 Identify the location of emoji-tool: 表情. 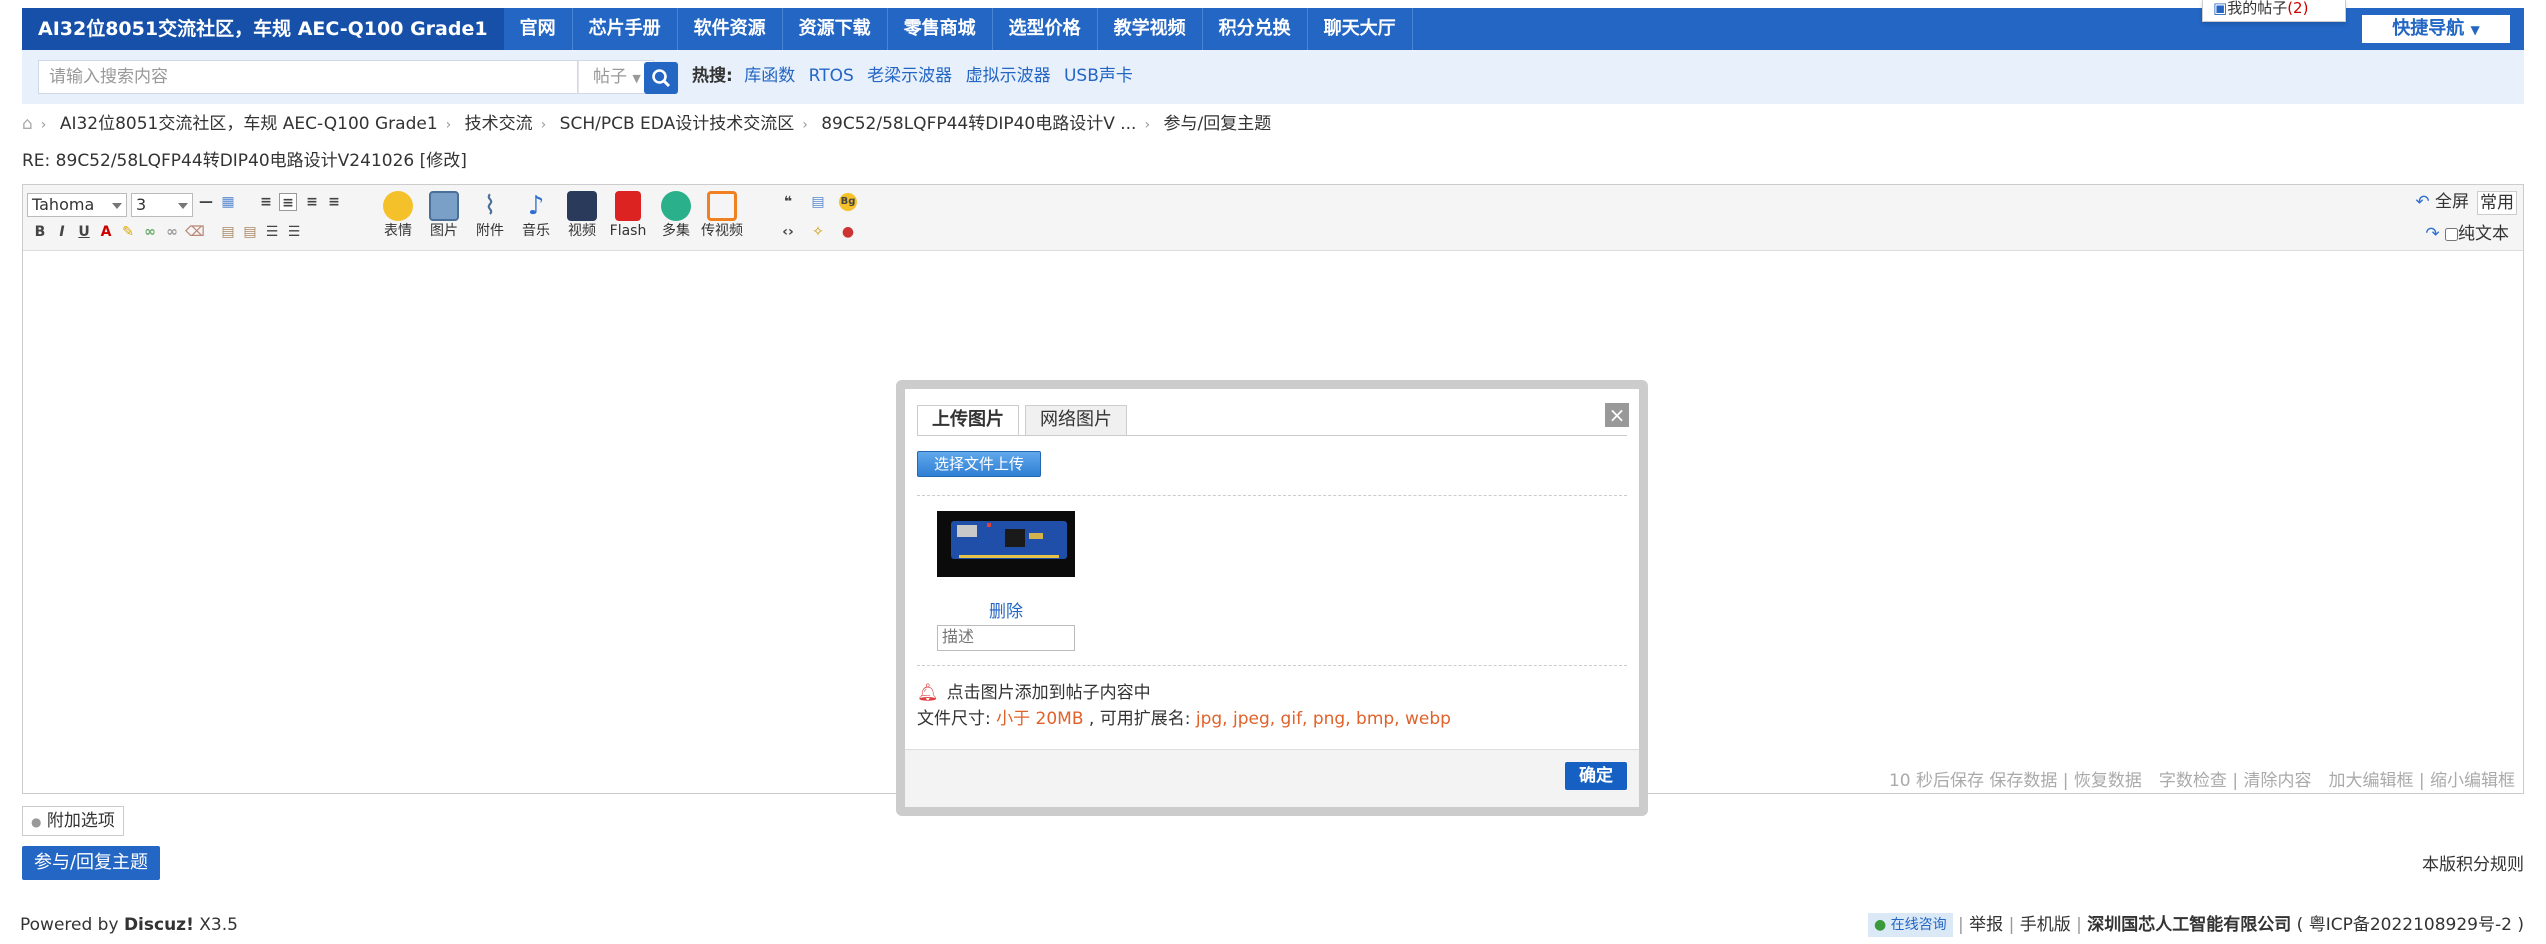
(398, 215).